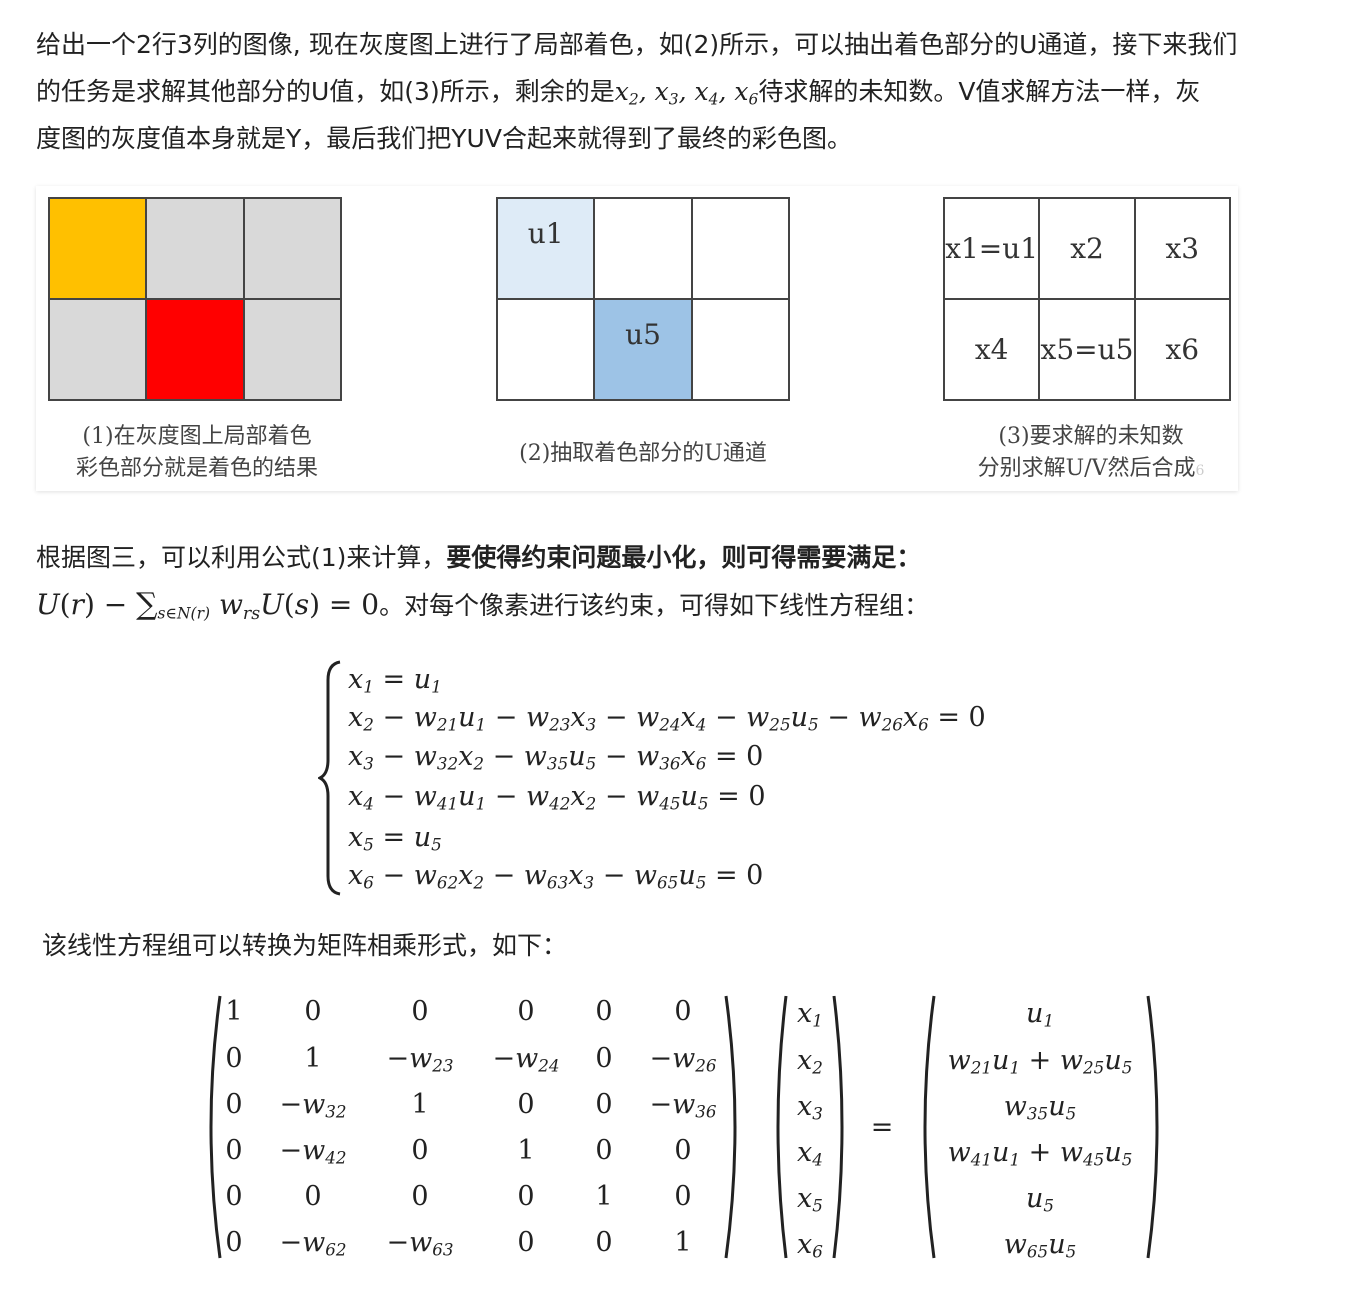 This screenshot has width=1364, height=1290. Describe the element at coordinates (810, 1014) in the screenshot. I see `matrix-entry: x1` at that location.